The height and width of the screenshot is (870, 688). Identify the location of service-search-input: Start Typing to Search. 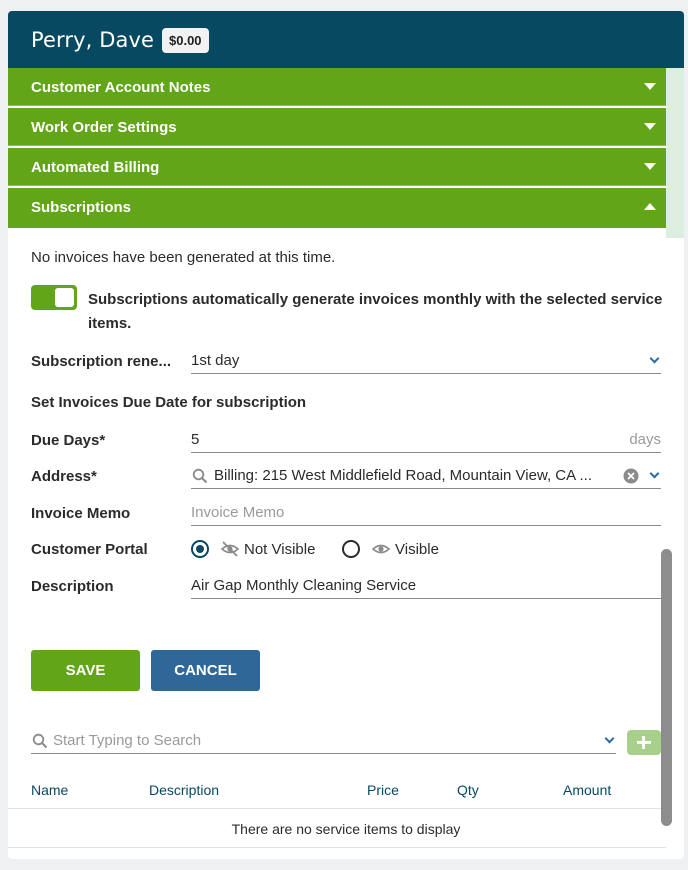
(323, 742).